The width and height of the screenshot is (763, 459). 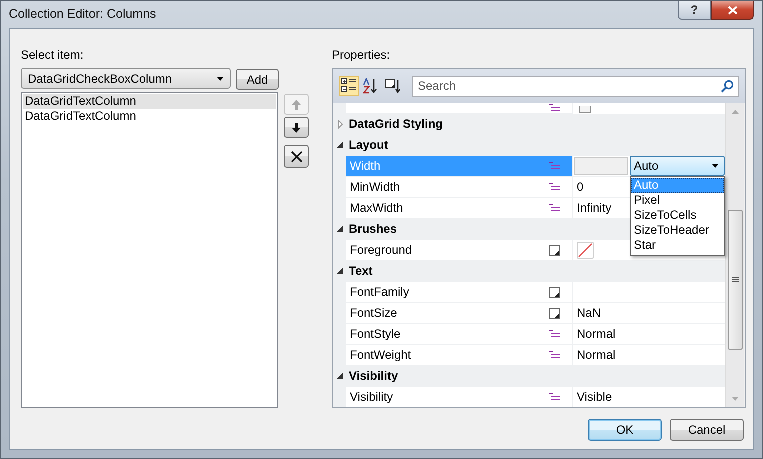 What do you see at coordinates (365, 166) in the screenshot?
I see `property-name: Width` at bounding box center [365, 166].